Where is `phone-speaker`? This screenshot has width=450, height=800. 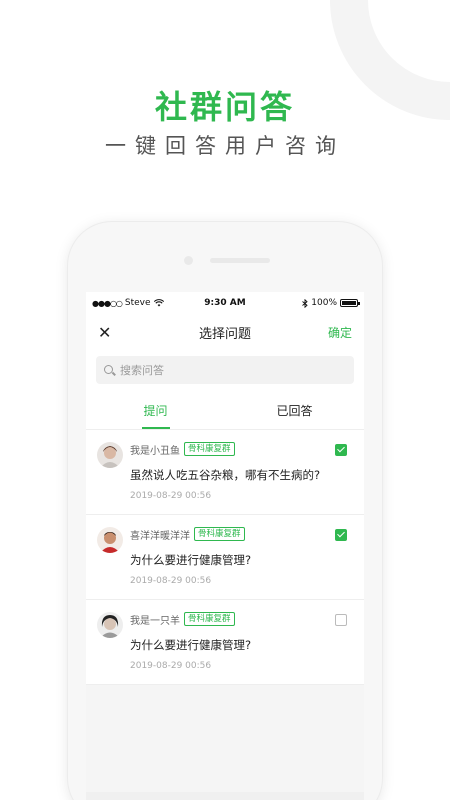 phone-speaker is located at coordinates (240, 260).